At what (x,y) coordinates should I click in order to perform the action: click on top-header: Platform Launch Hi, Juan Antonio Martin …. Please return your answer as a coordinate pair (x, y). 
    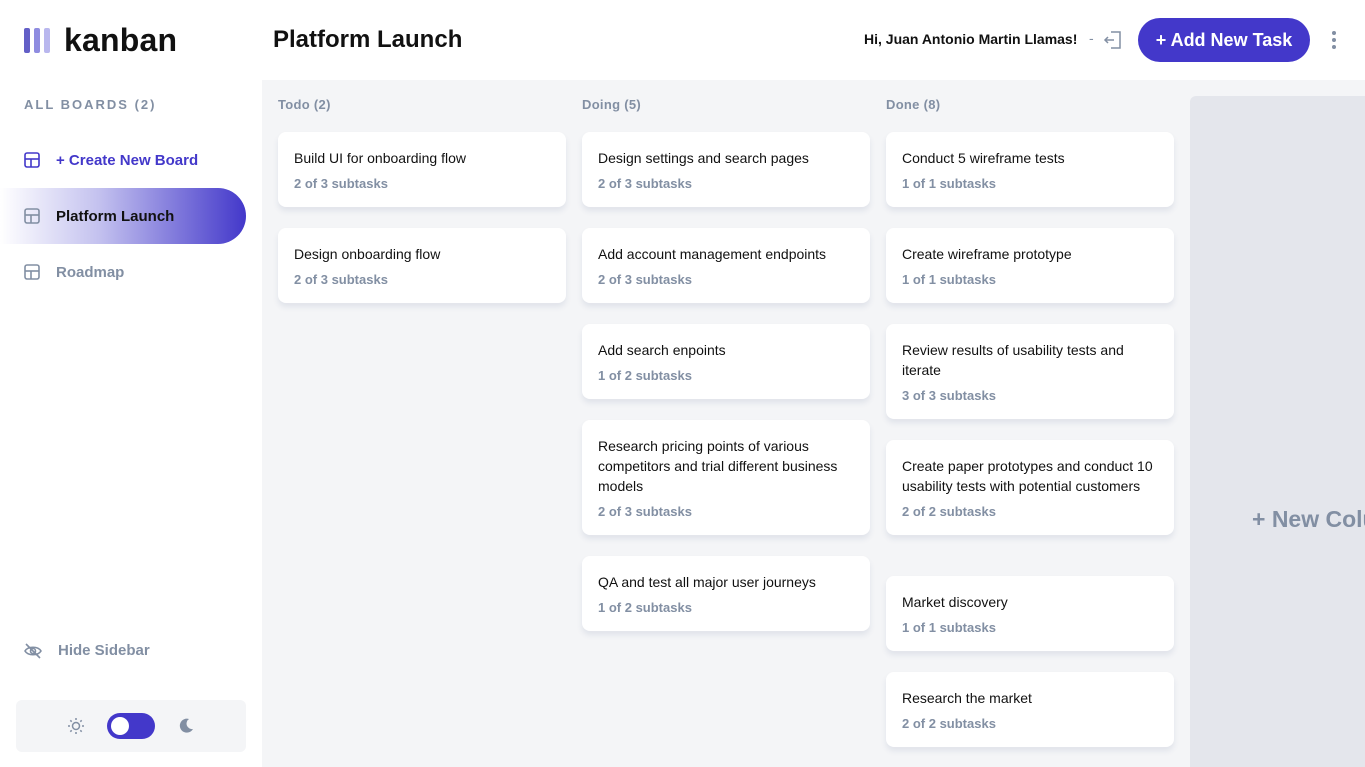
    Looking at the image, I should click on (813, 40).